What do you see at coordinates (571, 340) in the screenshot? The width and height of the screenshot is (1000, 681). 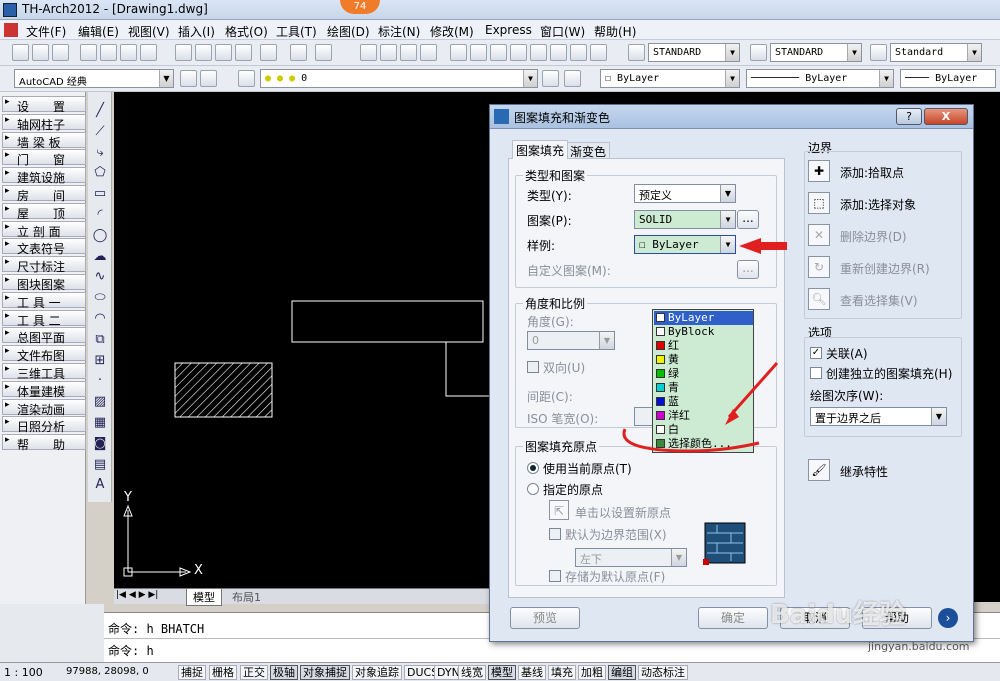 I see `angle-dropdown: 0 ▼` at bounding box center [571, 340].